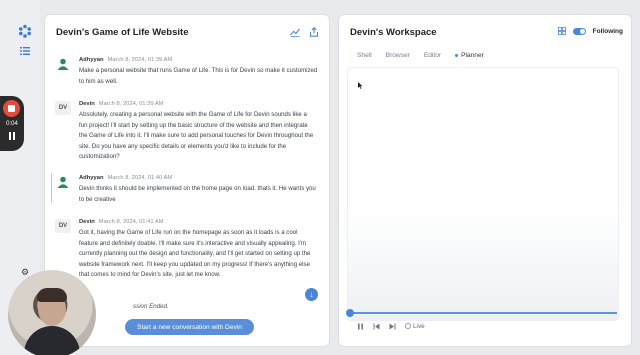  I want to click on pause-icon, so click(360, 326).